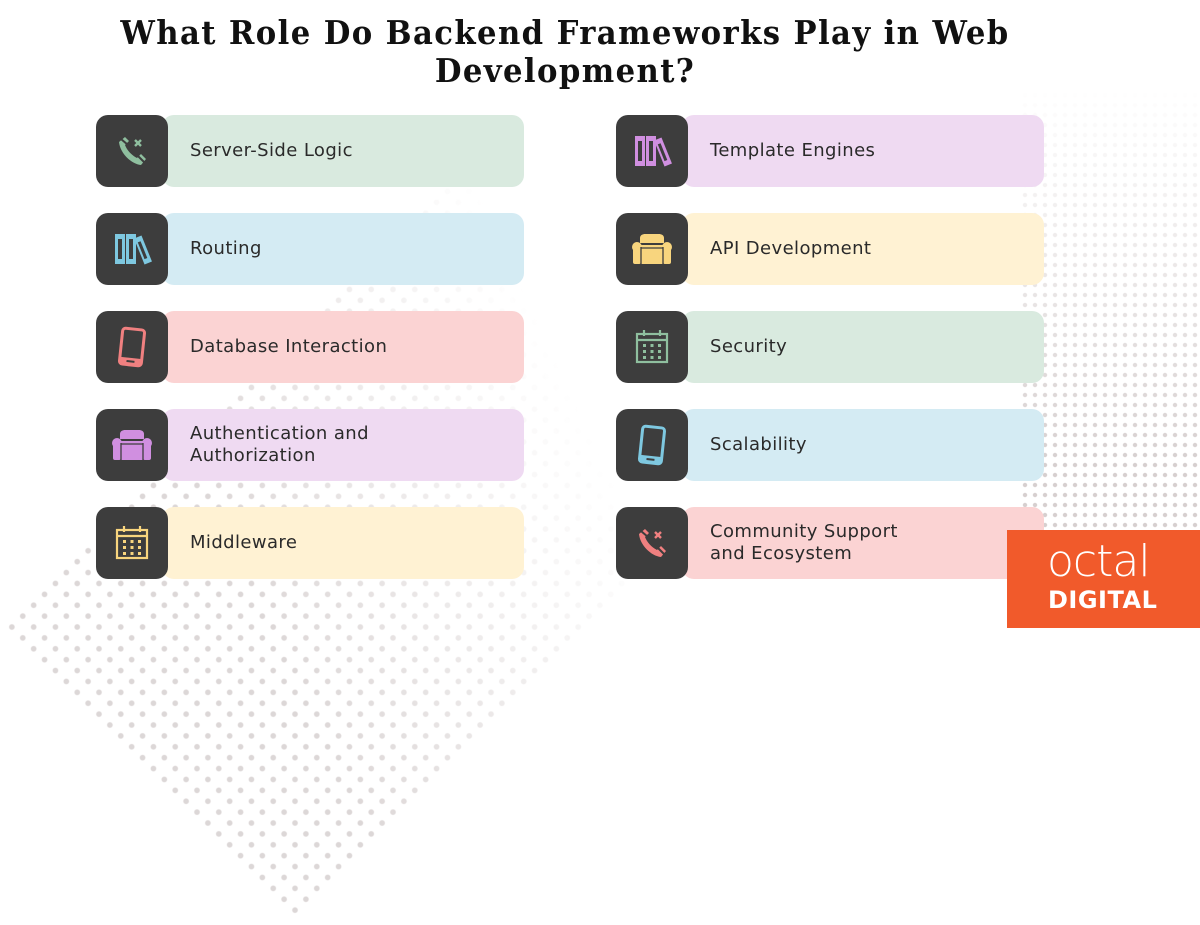 This screenshot has height=925, width=1200. What do you see at coordinates (1103, 600) in the screenshot?
I see `logo-text-digital: DIGITAL` at bounding box center [1103, 600].